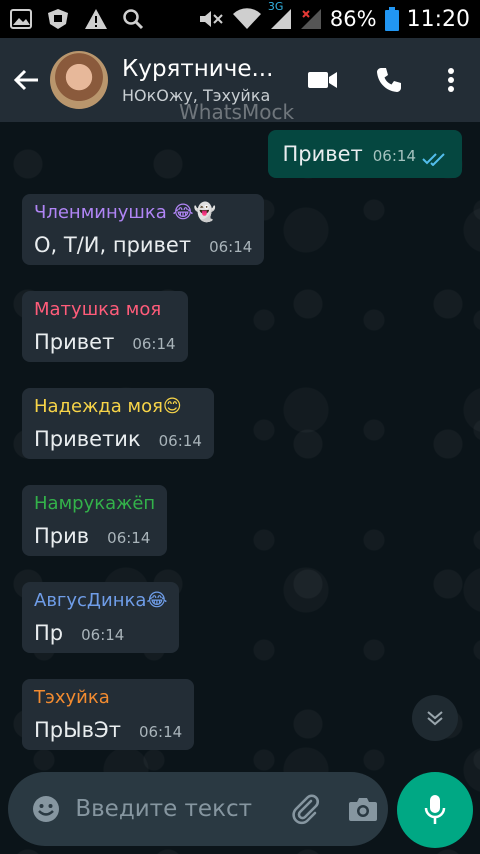 The width and height of the screenshot is (480, 854). I want to click on status-bar: 3G 86% 11:20, so click(240, 19).